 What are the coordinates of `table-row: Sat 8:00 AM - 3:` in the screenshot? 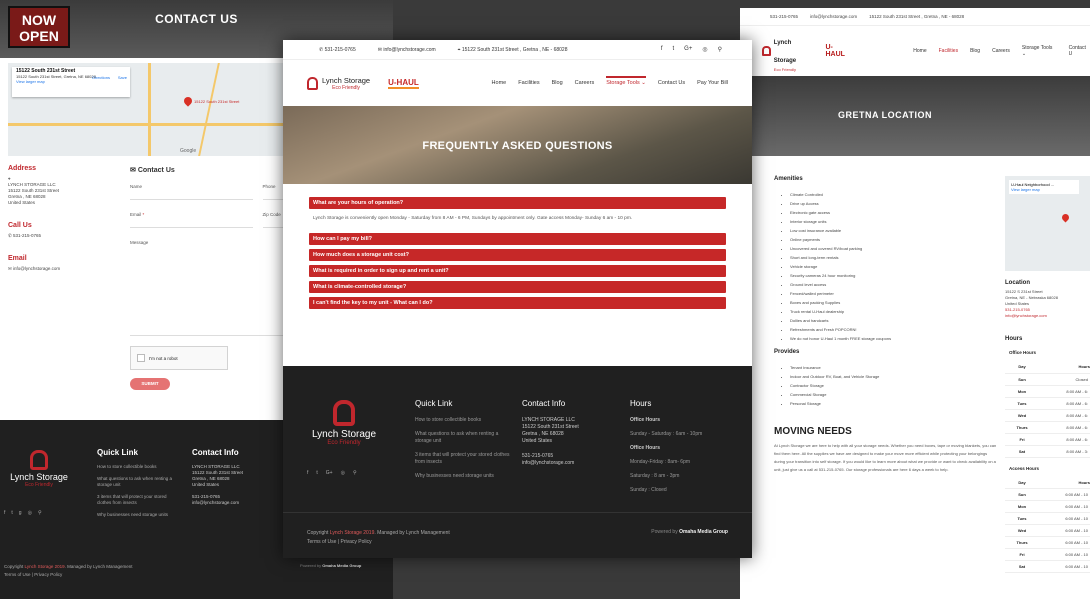 It's located at (1047, 451).